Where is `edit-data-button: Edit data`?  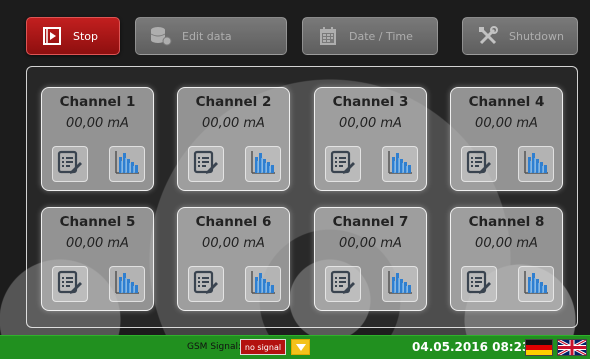 edit-data-button: Edit data is located at coordinates (211, 36).